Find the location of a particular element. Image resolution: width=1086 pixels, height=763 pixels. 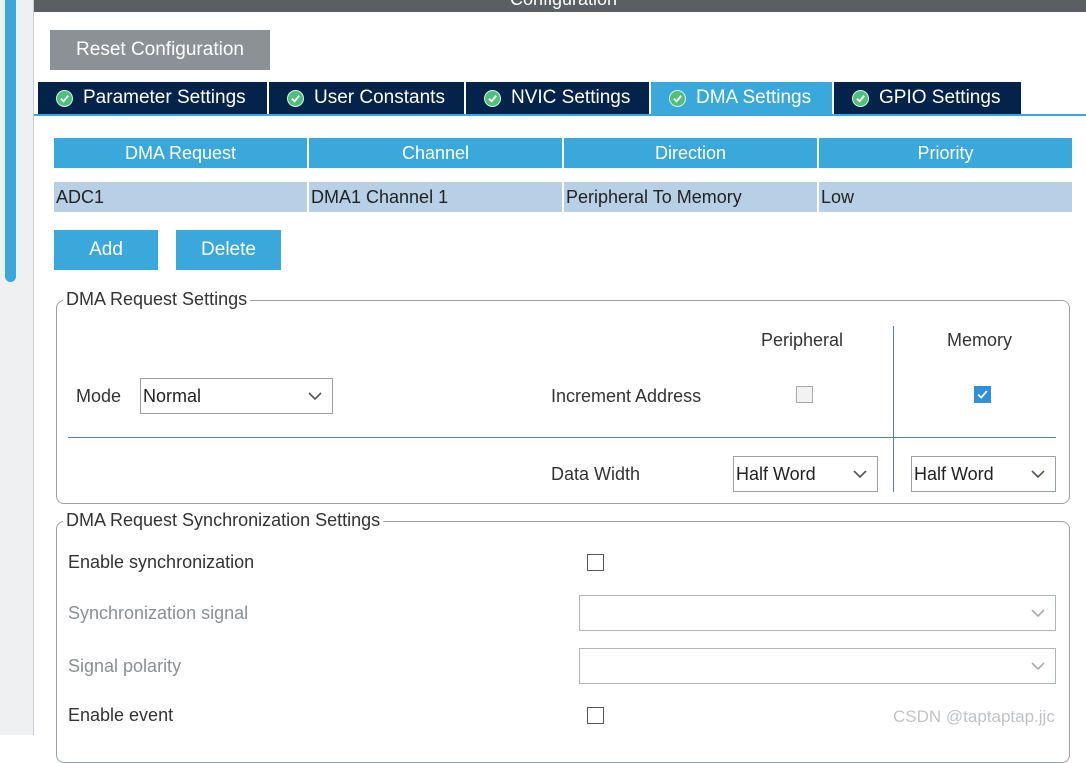

peripheral-column-header: Peripheral is located at coordinates (802, 340).